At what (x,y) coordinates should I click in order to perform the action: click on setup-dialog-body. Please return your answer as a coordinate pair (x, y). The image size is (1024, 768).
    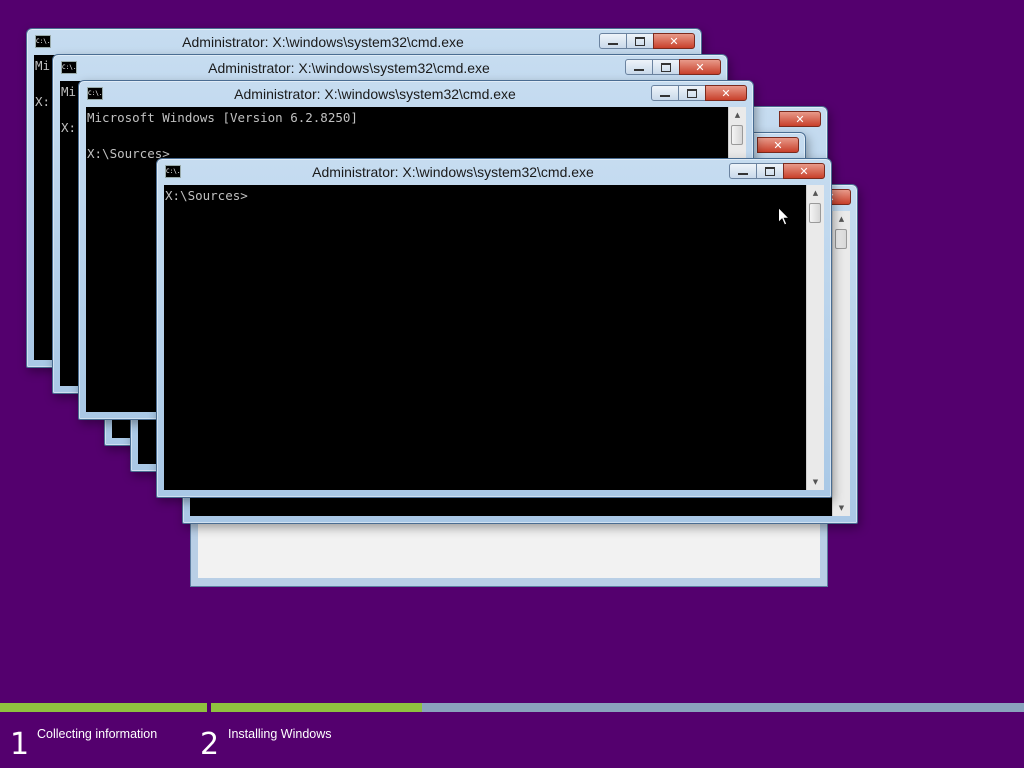
    Looking at the image, I should click on (509, 551).